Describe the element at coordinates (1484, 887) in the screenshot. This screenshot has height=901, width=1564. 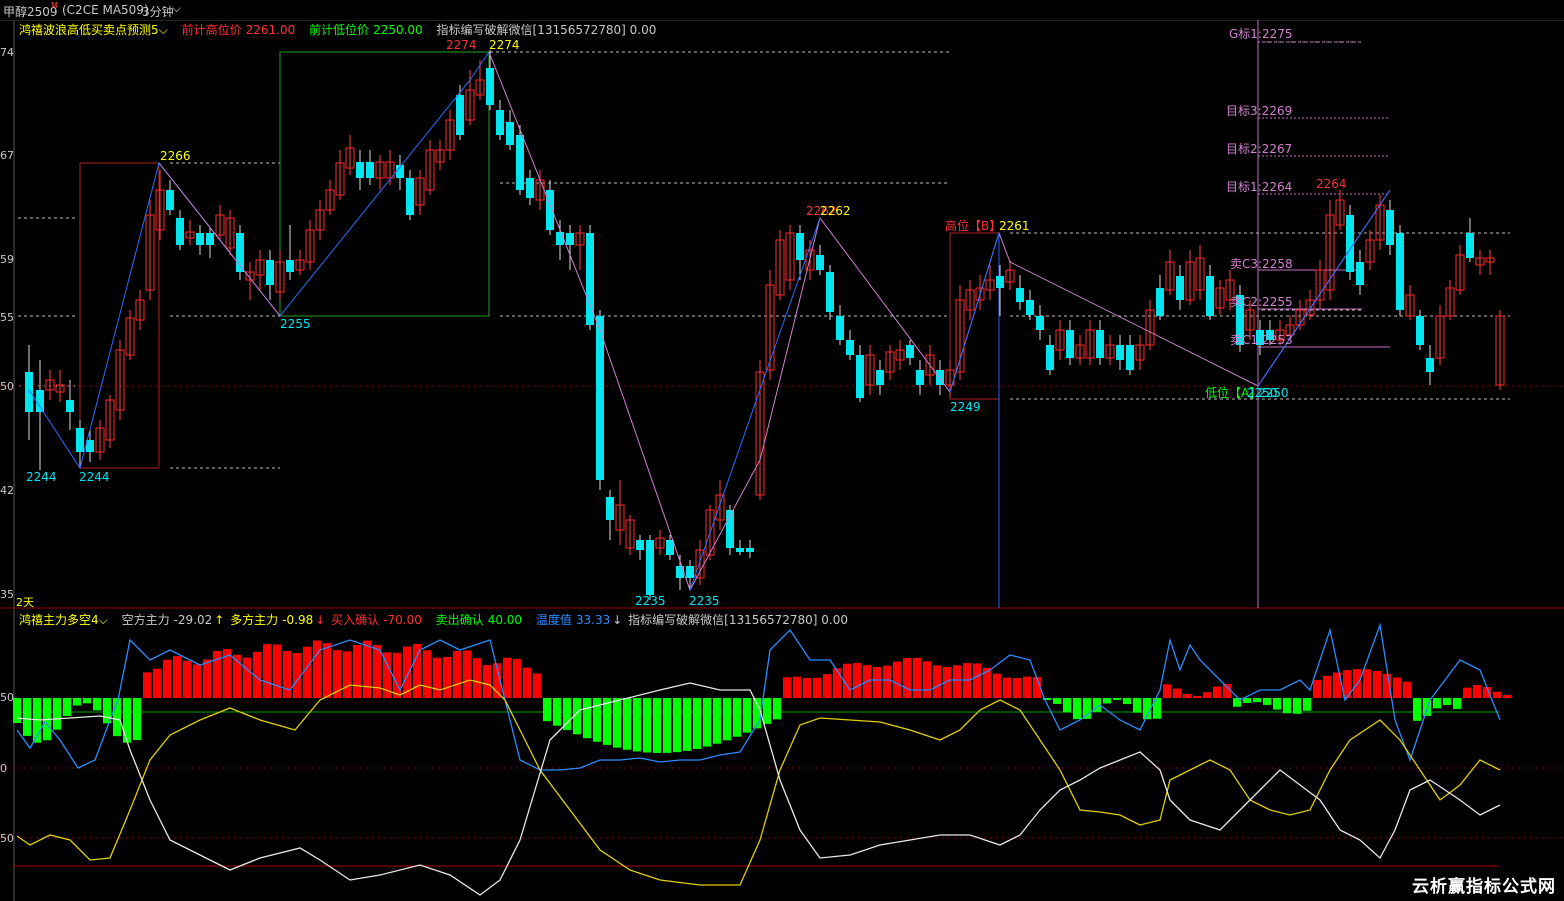
I see `watermark-text: 云析赢指标公式网` at that location.